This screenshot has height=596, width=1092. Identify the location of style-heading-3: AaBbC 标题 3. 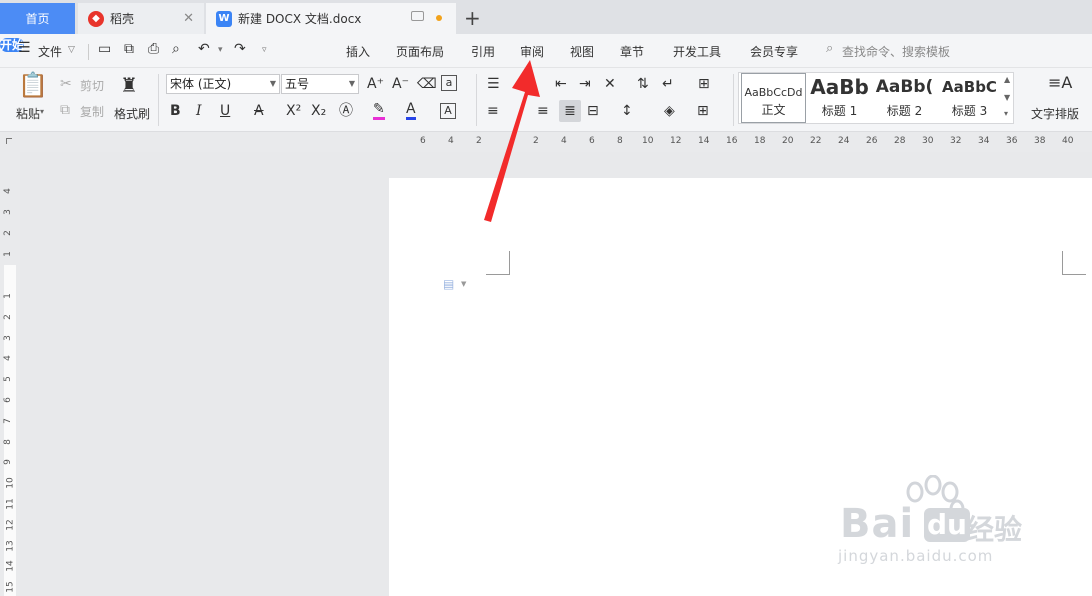
(969, 98).